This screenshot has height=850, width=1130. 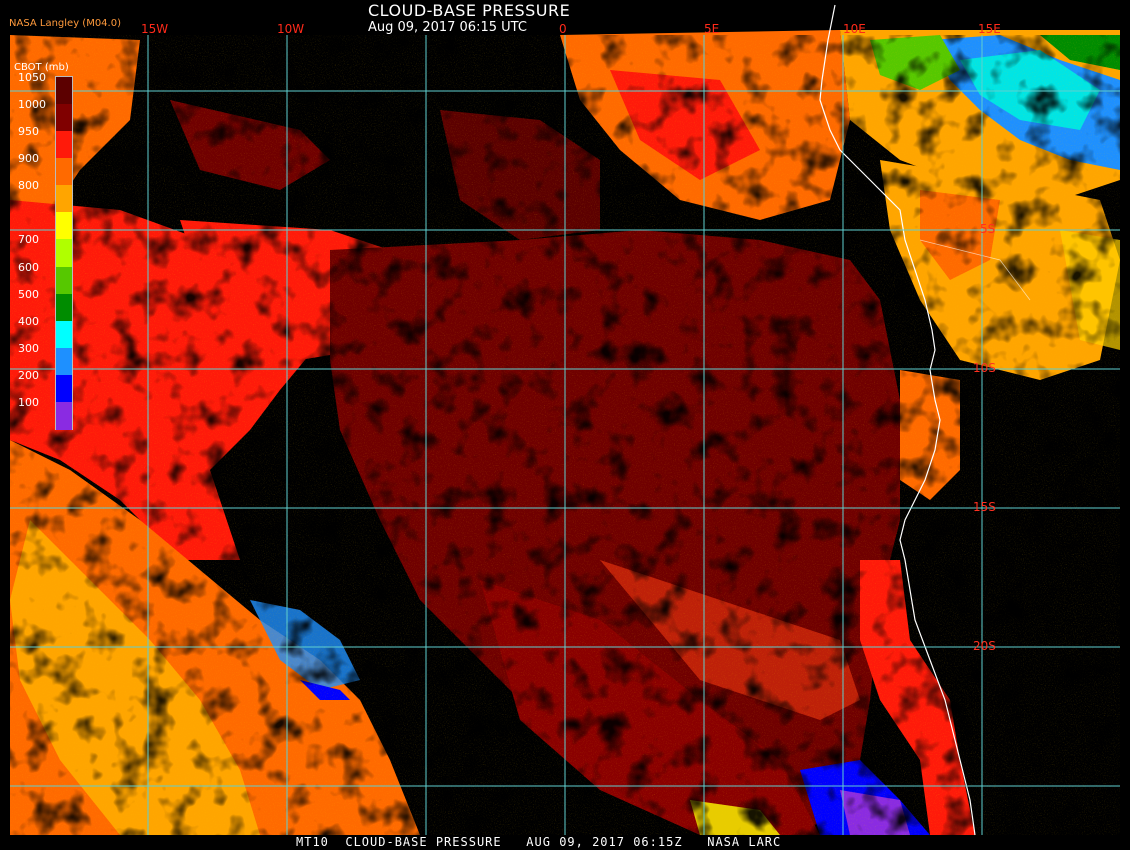 What do you see at coordinates (32, 77) in the screenshot?
I see `colorbar-tick-label: 1050` at bounding box center [32, 77].